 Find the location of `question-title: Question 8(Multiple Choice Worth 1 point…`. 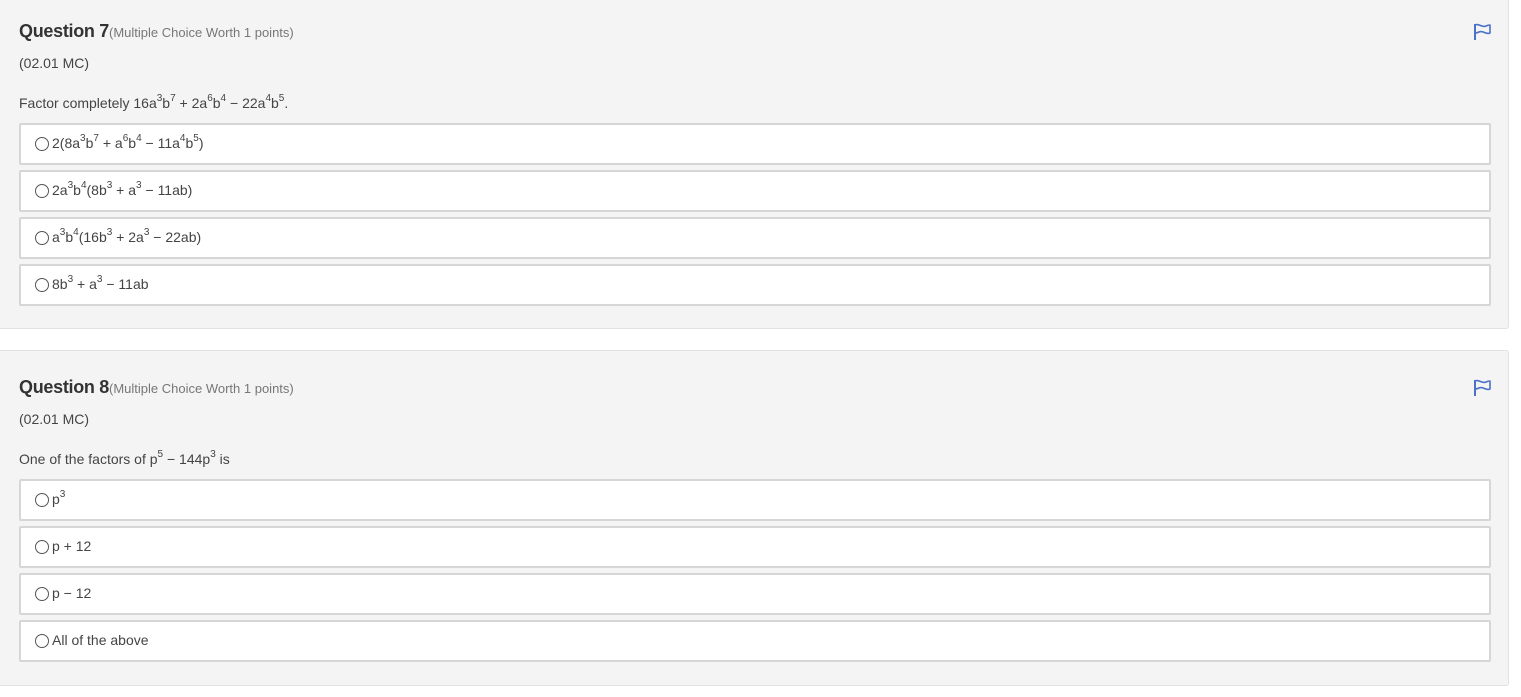

question-title: Question 8(Multiple Choice Worth 1 point… is located at coordinates (156, 387).